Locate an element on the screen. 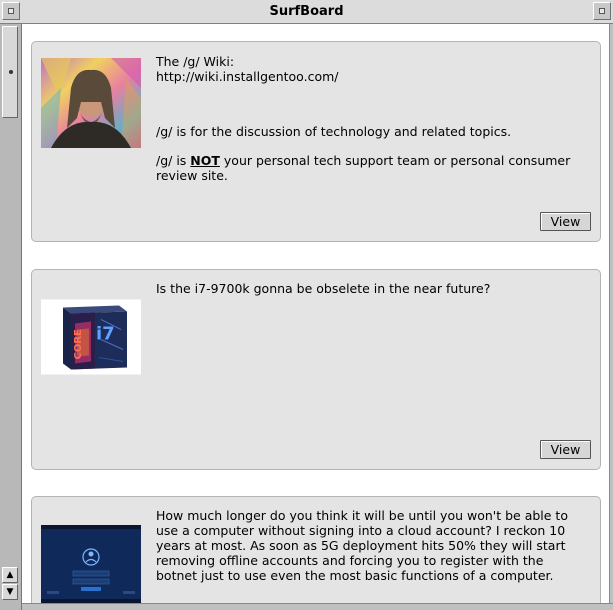 The width and height of the screenshot is (613, 610). scroll-up-button: ▲ is located at coordinates (10, 575).